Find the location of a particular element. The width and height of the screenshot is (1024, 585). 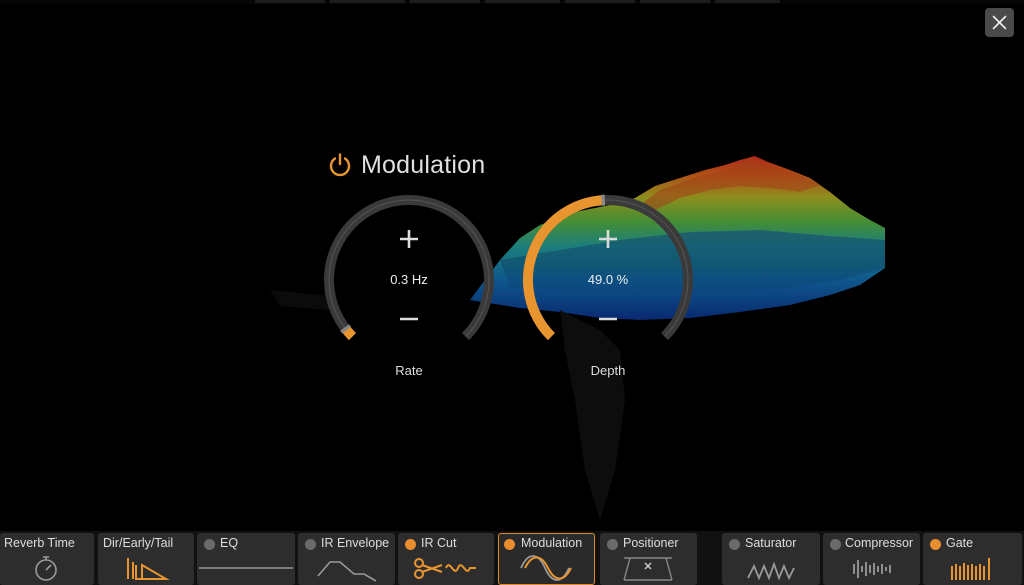

saturator-wave-icon is located at coordinates (771, 571).